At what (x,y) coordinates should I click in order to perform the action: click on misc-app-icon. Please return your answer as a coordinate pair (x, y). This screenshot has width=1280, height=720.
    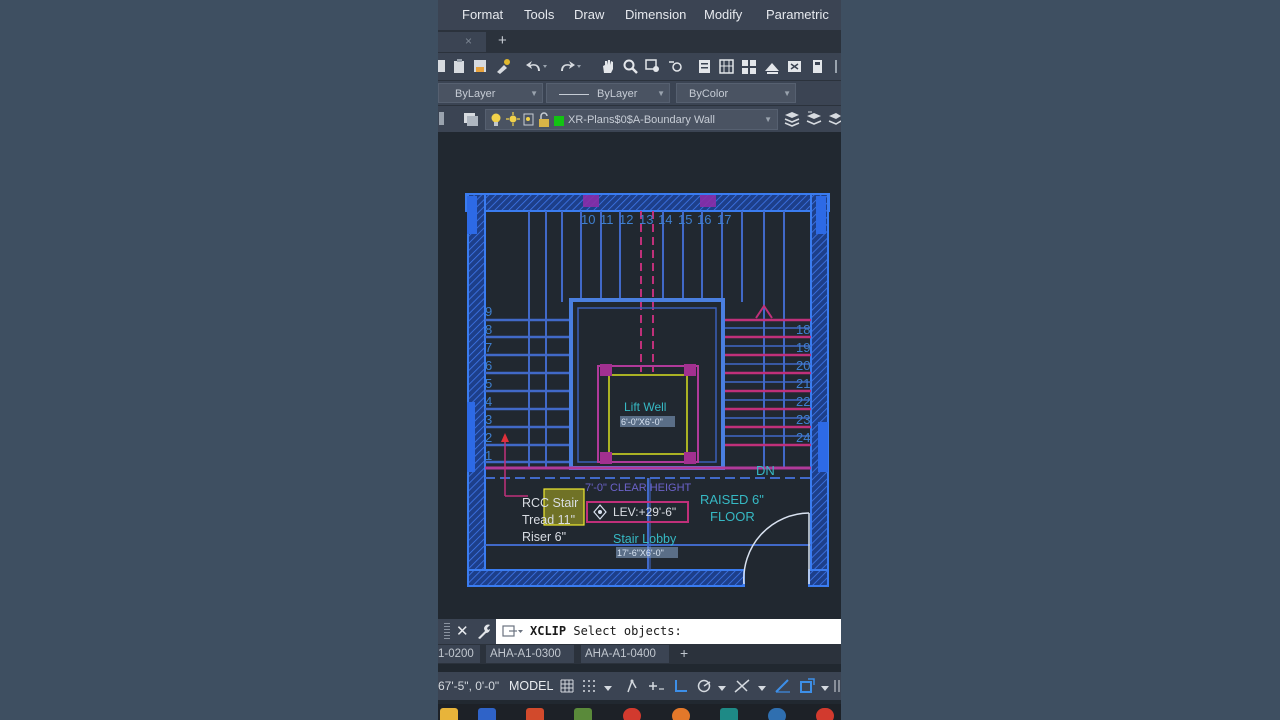
    Looking at the image, I should click on (777, 714).